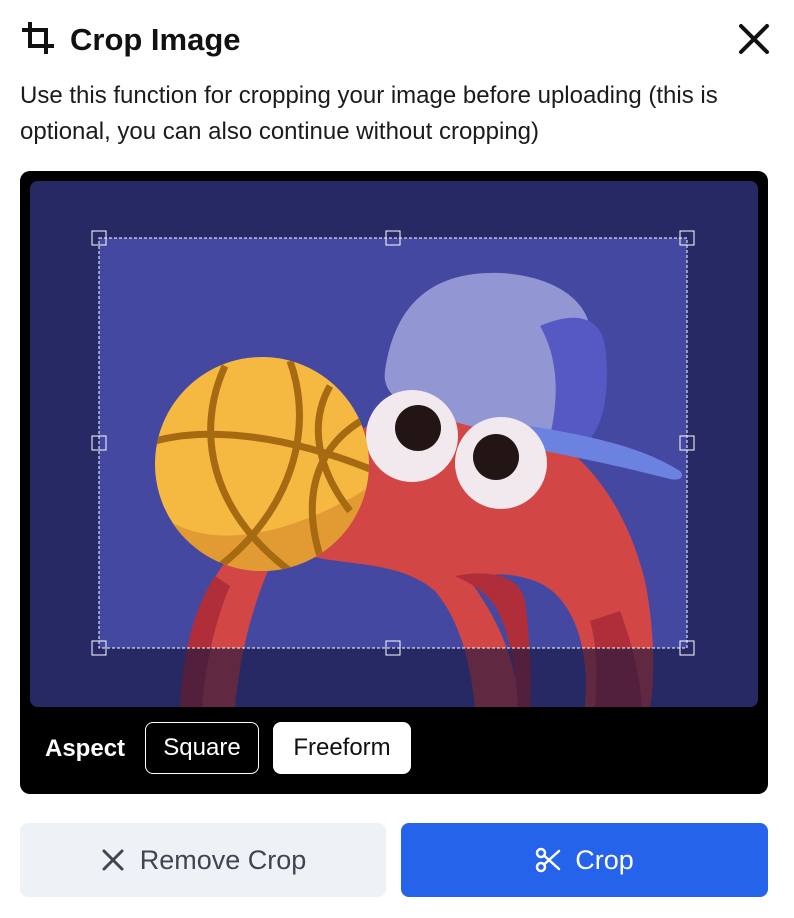 The image size is (794, 918). I want to click on remove-crop-button: Remove Crop, so click(203, 860).